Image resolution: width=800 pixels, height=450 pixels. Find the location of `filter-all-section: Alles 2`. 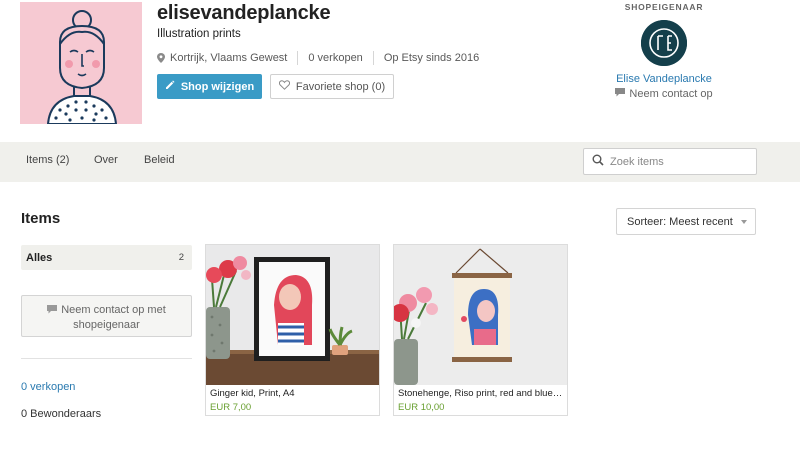

filter-all-section: Alles 2 is located at coordinates (106, 257).